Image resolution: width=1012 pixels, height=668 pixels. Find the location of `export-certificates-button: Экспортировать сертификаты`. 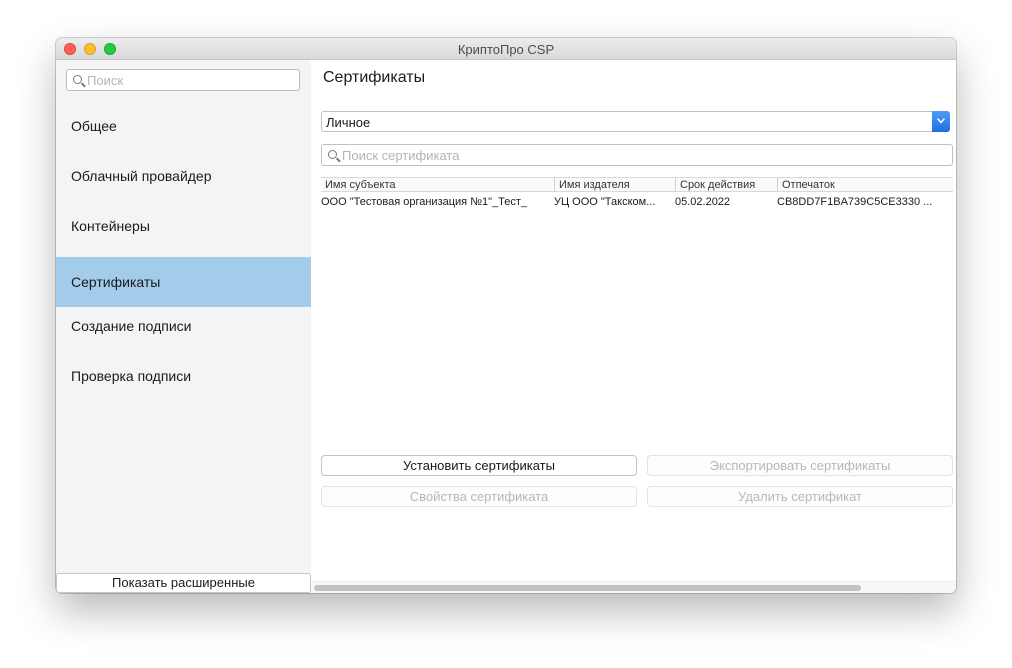

export-certificates-button: Экспортировать сертификаты is located at coordinates (800, 465).